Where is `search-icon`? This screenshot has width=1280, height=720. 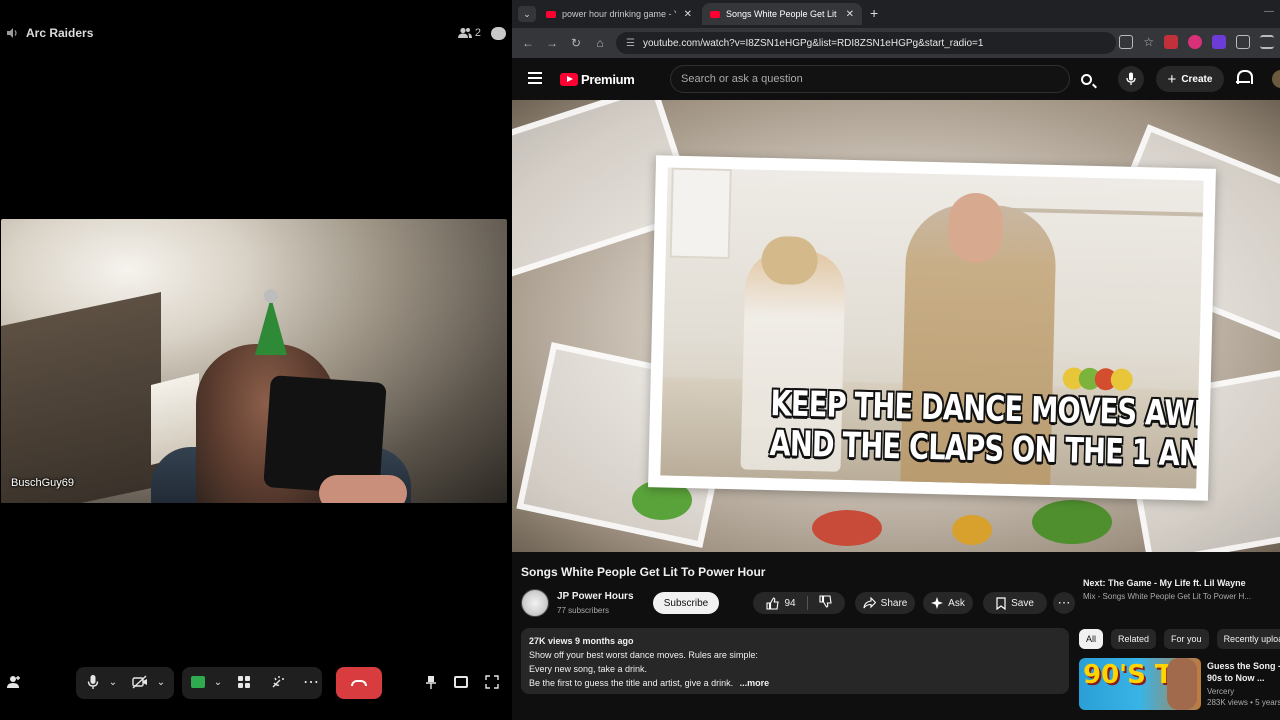
search-icon is located at coordinates (1086, 79).